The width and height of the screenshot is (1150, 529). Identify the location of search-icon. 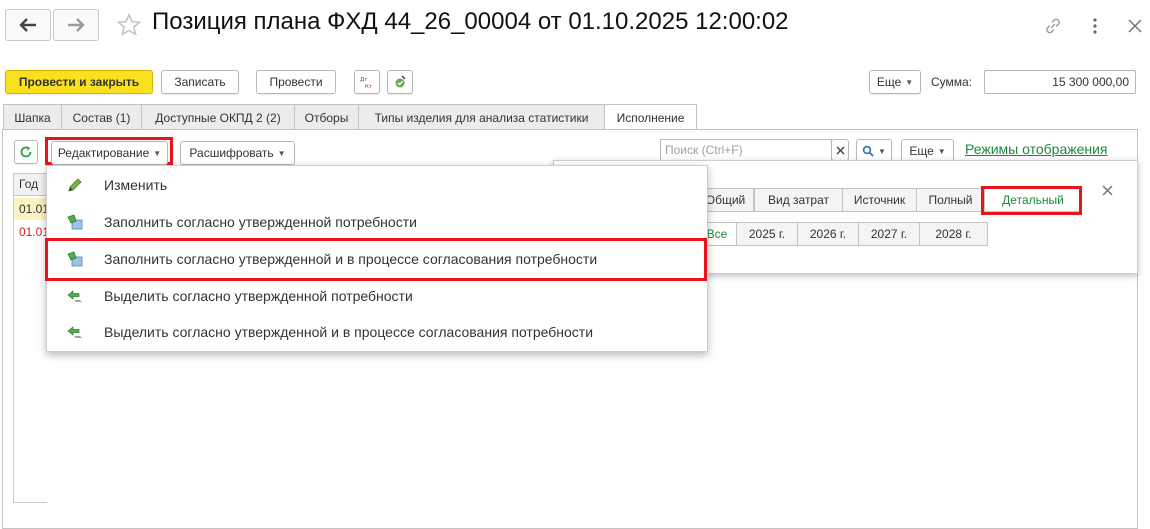
(868, 151).